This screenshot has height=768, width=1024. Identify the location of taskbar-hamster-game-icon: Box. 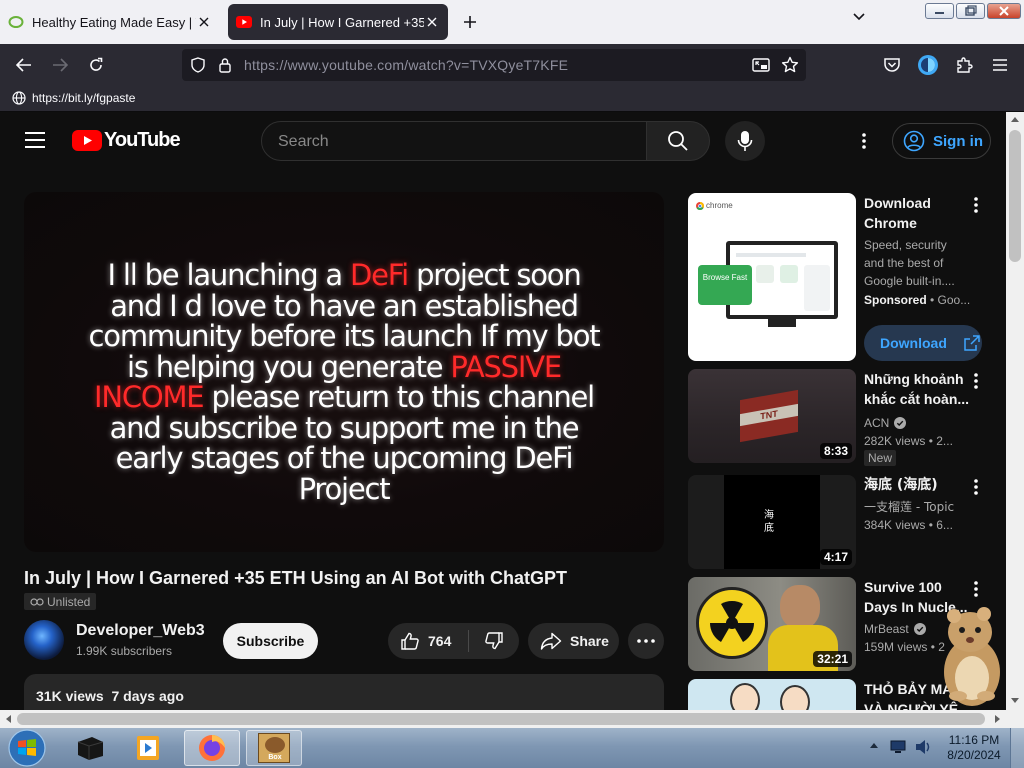
(274, 748).